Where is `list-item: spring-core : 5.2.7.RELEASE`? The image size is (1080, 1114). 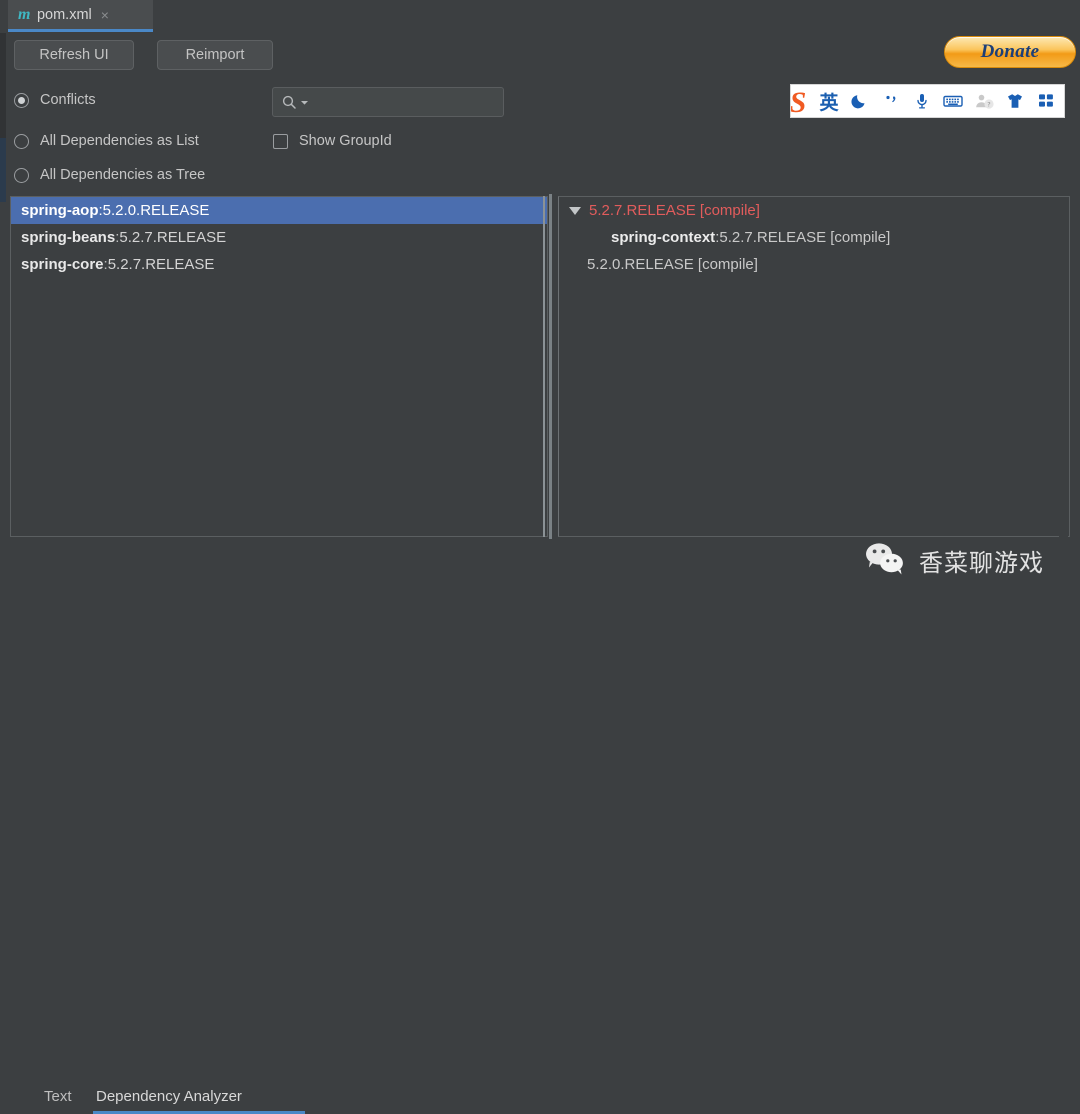
list-item: spring-core : 5.2.7.RELEASE is located at coordinates (279, 264).